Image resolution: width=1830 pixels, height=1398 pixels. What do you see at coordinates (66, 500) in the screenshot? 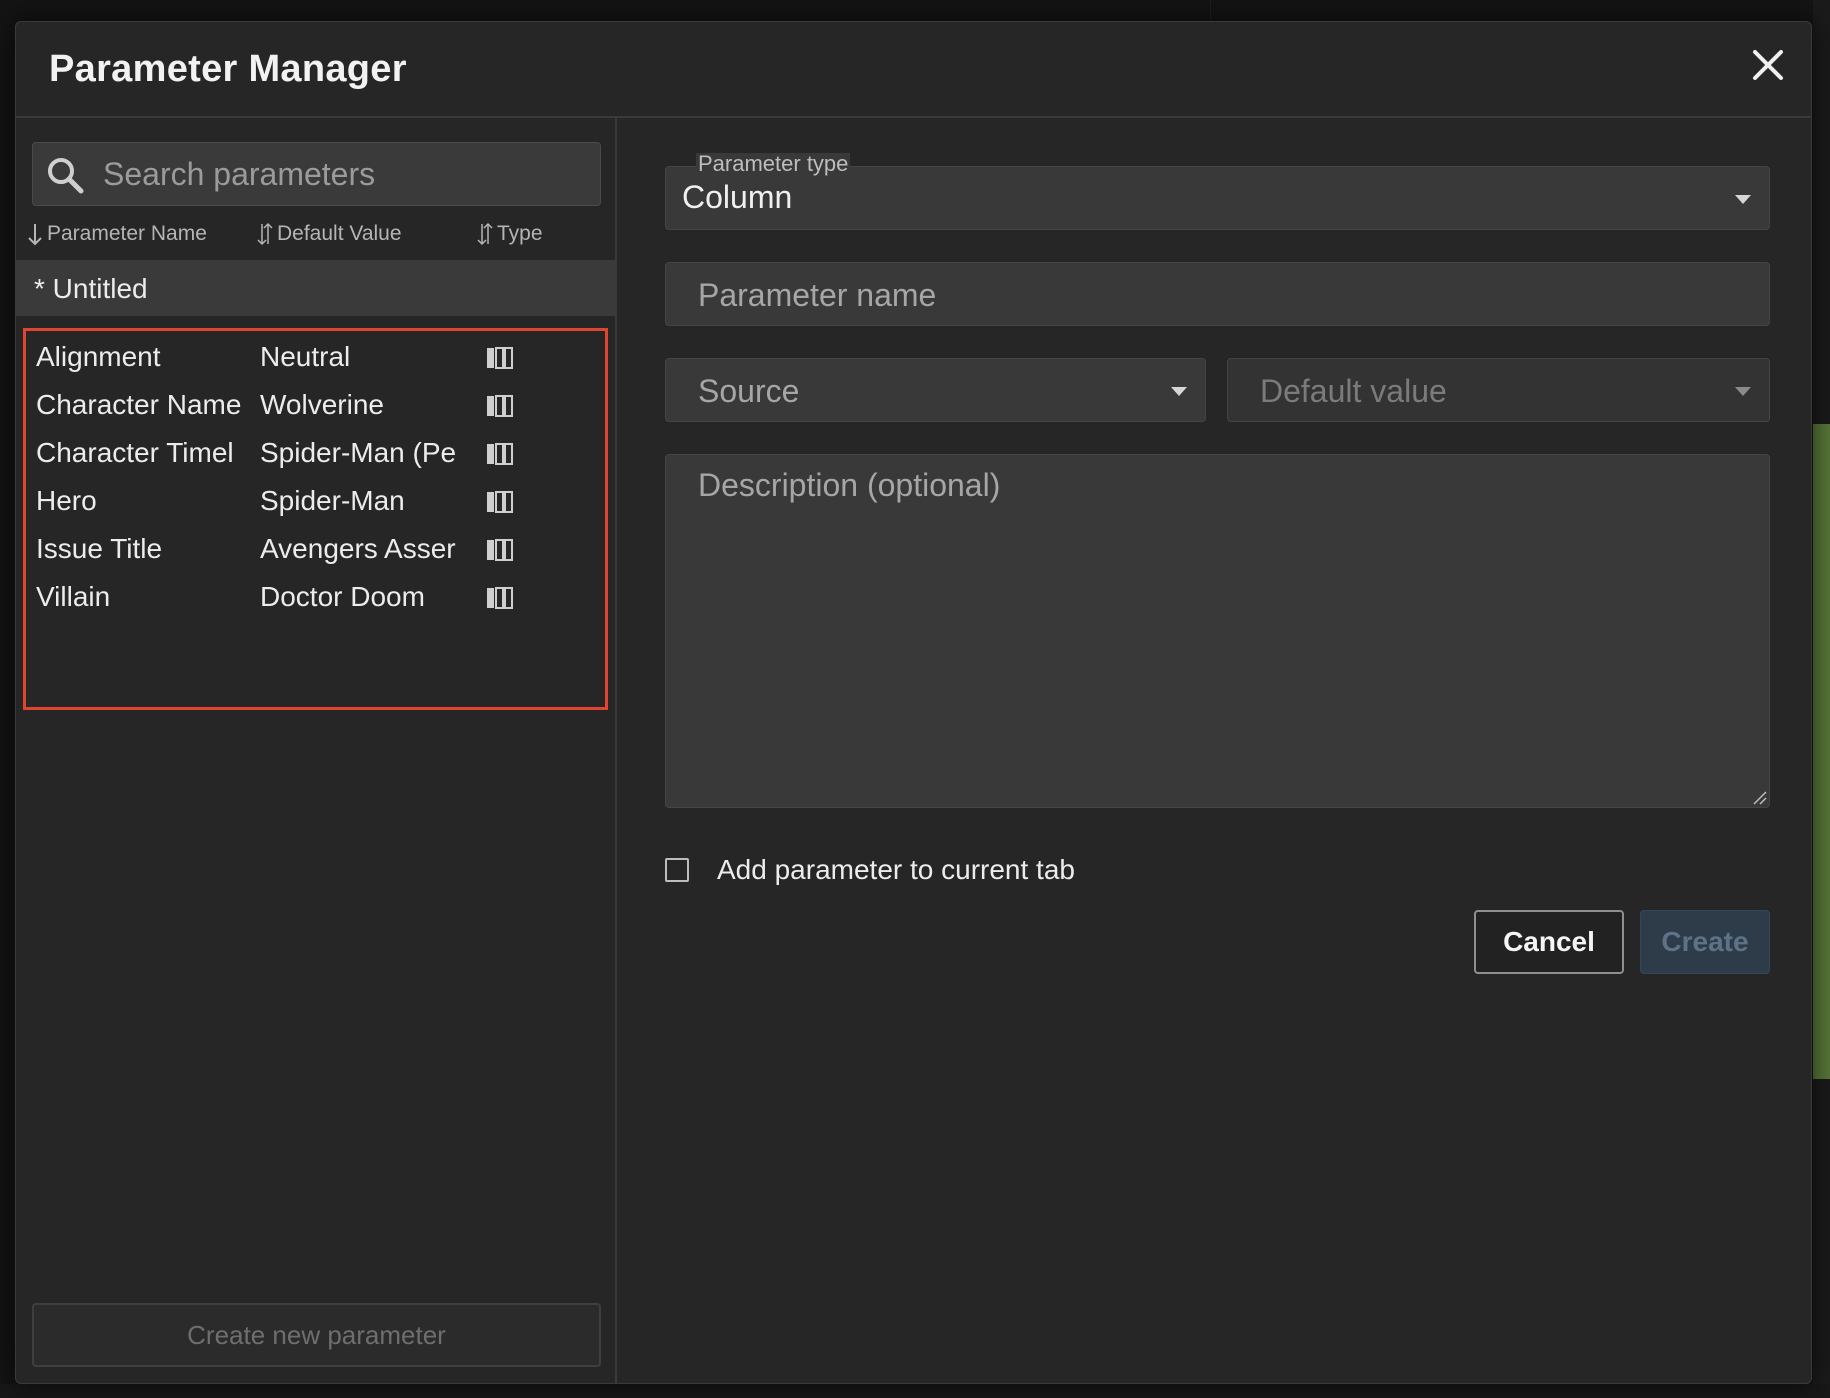
I see `parameter-name: Hero` at bounding box center [66, 500].